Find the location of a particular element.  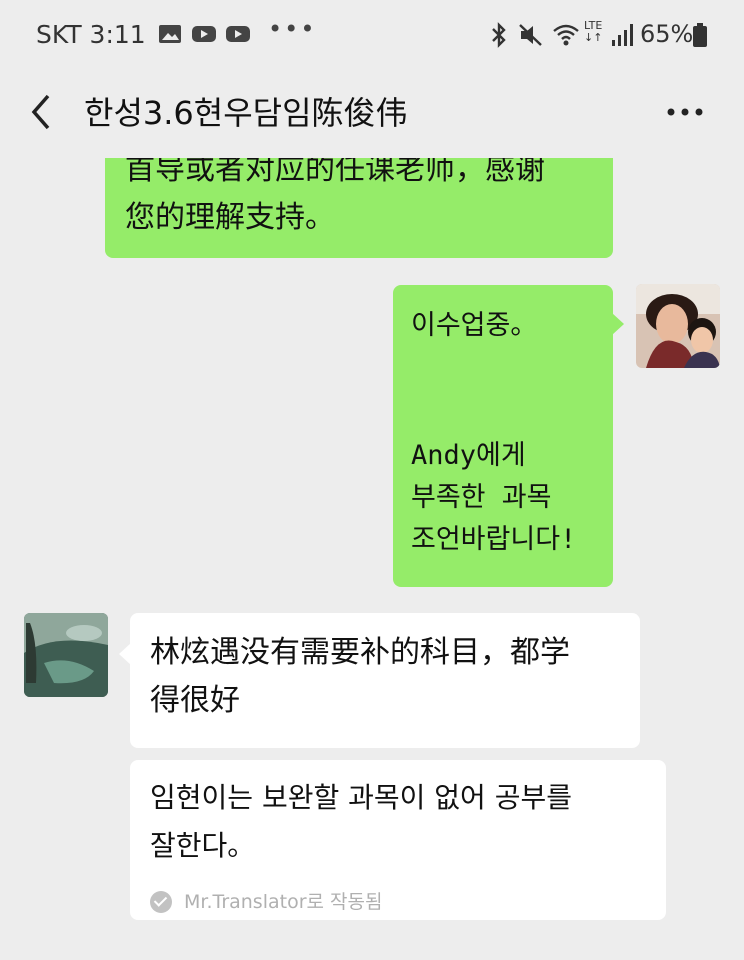

translator-label: Mr.Translator로 작동됨 is located at coordinates (283, 902).